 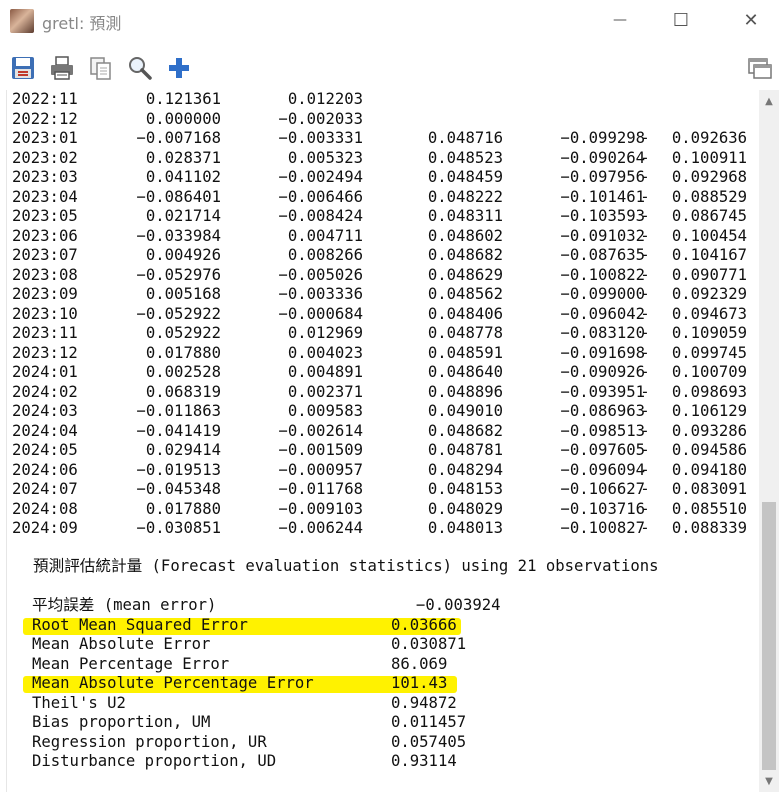 I want to click on scroll-up-button: ▲, so click(x=769, y=101).